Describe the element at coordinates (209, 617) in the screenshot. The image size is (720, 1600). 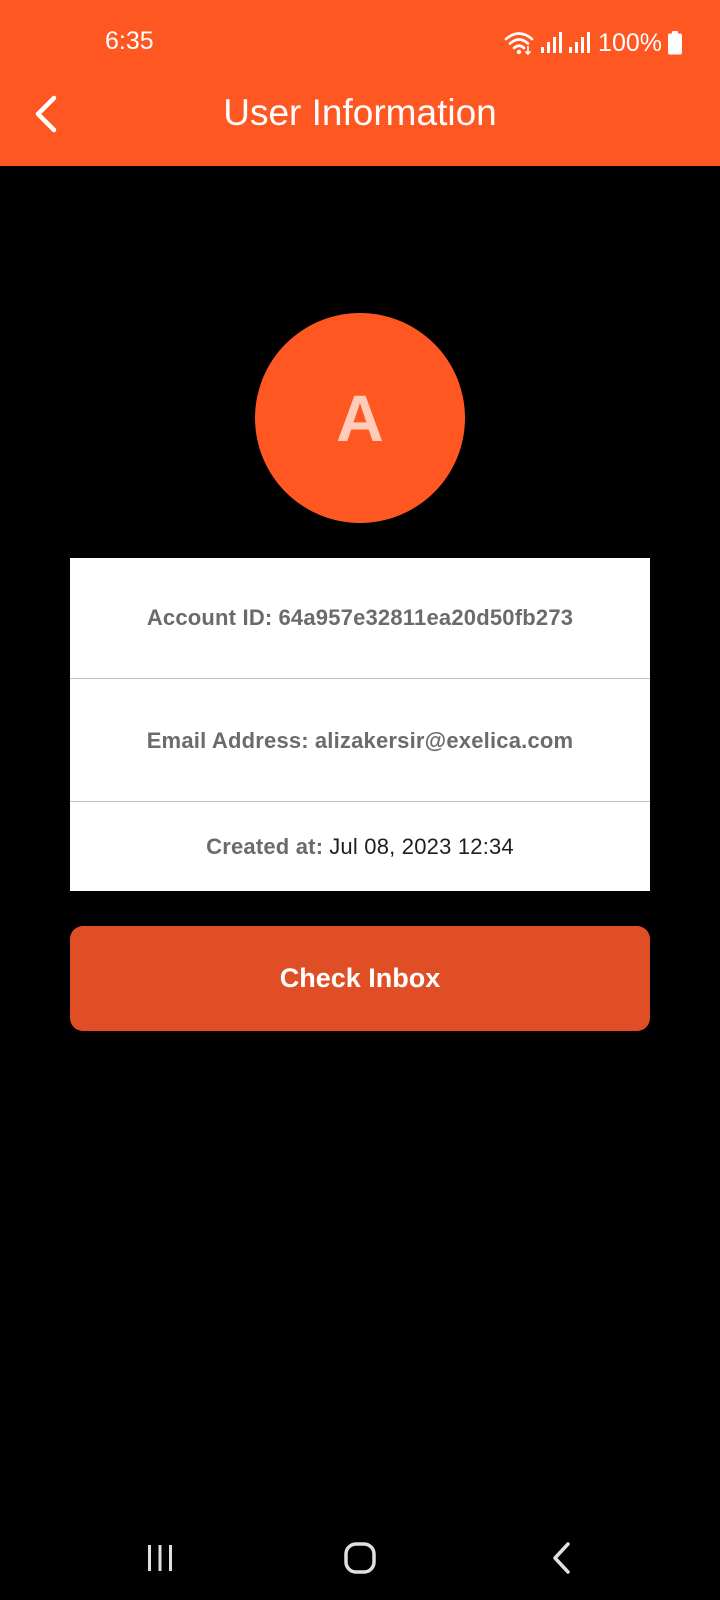
I see `account-id-label: Account ID:` at that location.